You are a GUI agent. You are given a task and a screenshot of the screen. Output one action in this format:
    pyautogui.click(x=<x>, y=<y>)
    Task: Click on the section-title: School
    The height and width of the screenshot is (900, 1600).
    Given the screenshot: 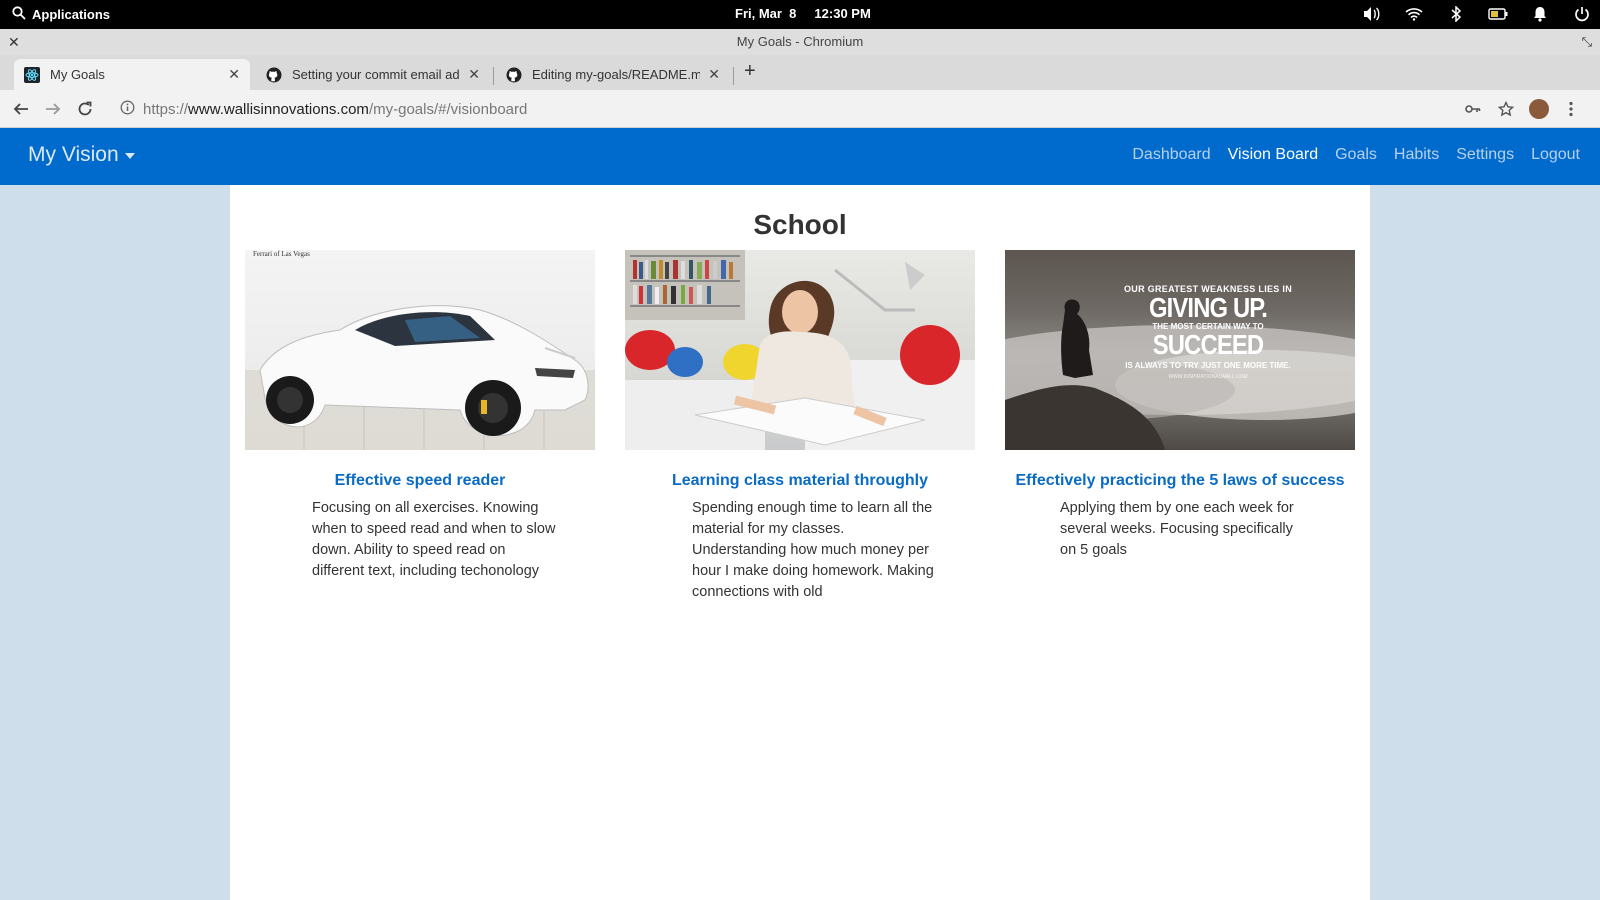 What is the action you would take?
    pyautogui.click(x=800, y=224)
    